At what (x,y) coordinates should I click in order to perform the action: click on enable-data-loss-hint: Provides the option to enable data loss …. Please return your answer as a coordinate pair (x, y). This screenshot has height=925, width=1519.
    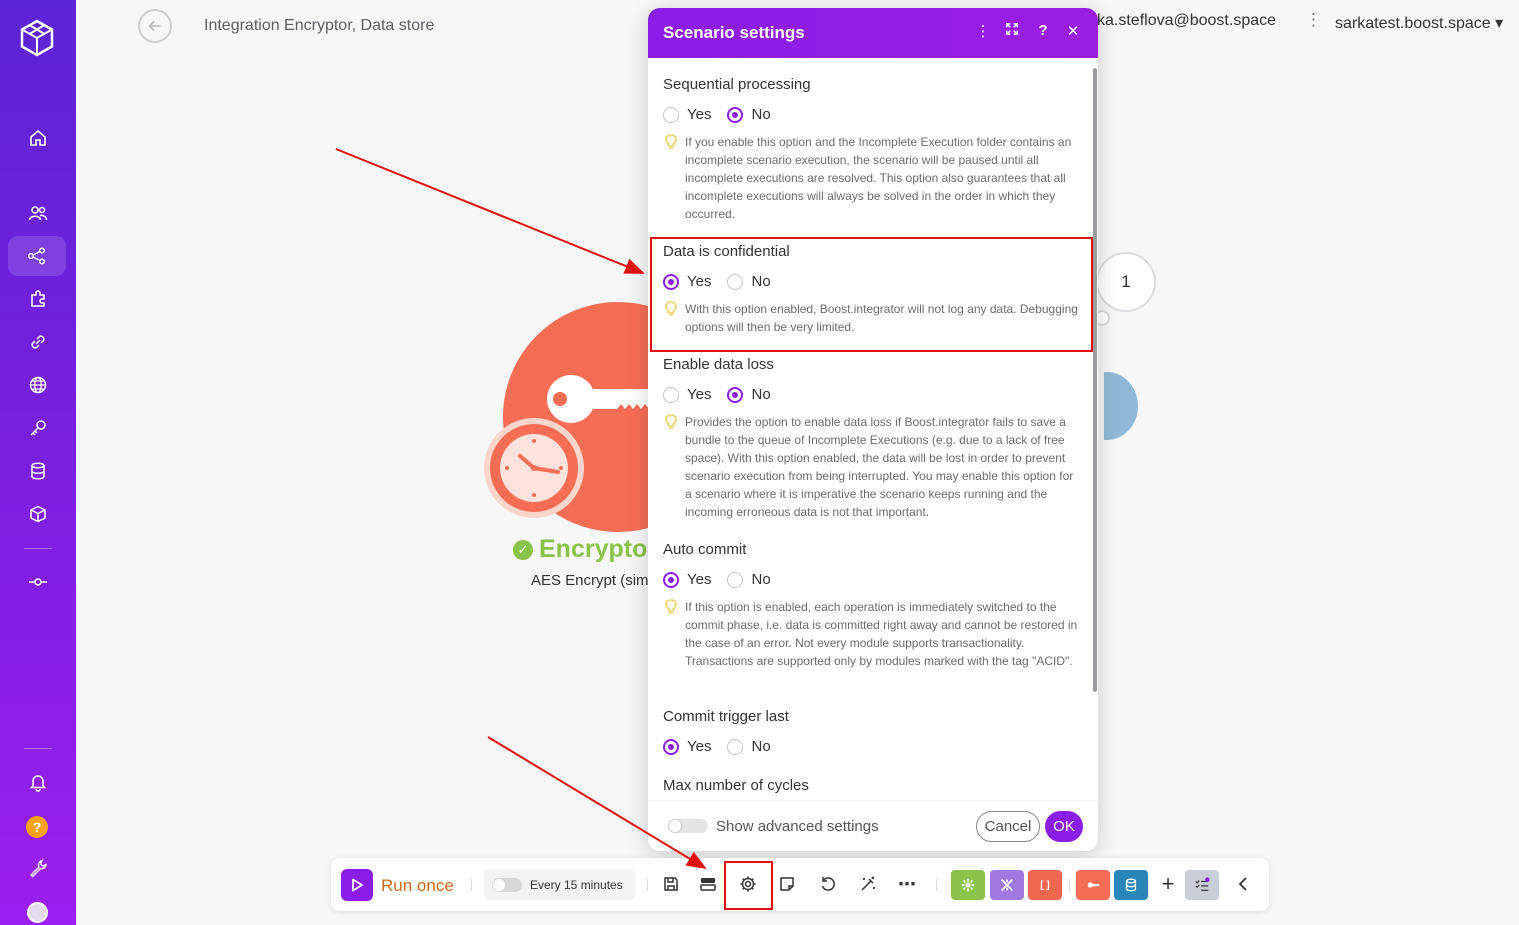
    Looking at the image, I should click on (879, 467).